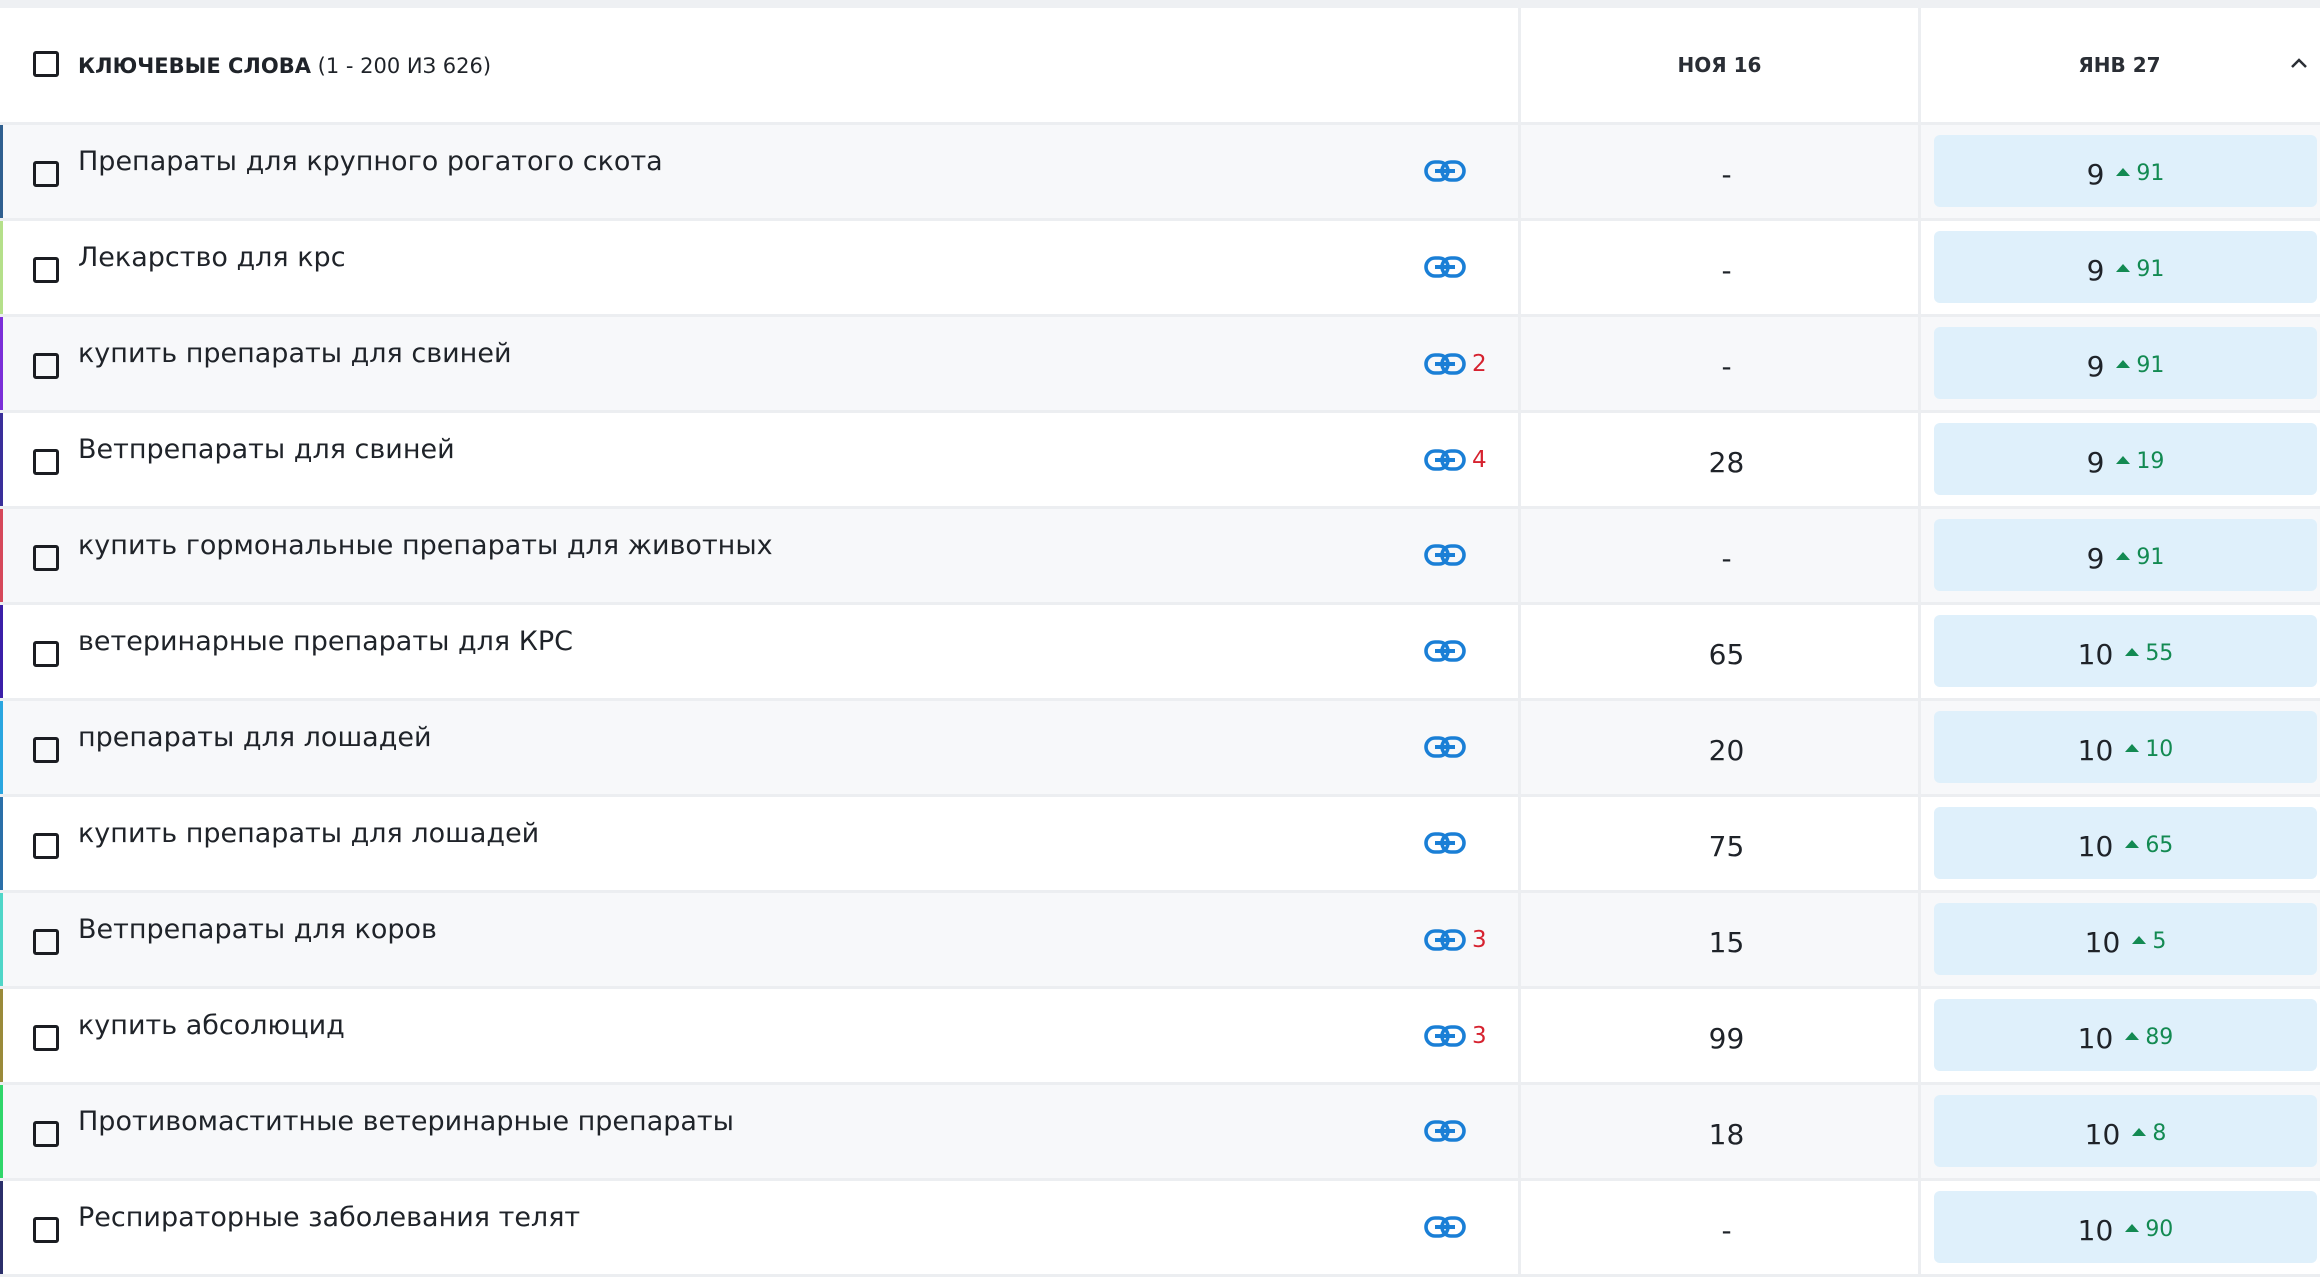 This screenshot has height=1277, width=2320. What do you see at coordinates (284, 66) in the screenshot?
I see `keywords-column-title: КЛЮЧЕВЫЕ СЛОВА (1 - 200 ИЗ 626)` at bounding box center [284, 66].